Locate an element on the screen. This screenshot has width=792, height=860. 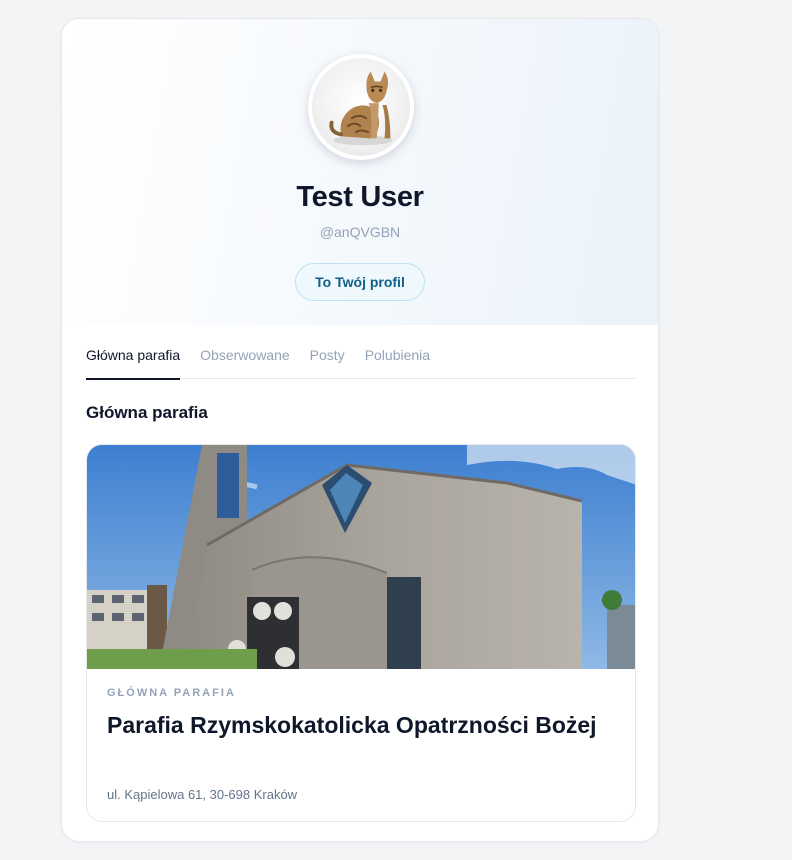
tab-followed: Obserwowane is located at coordinates (245, 363).